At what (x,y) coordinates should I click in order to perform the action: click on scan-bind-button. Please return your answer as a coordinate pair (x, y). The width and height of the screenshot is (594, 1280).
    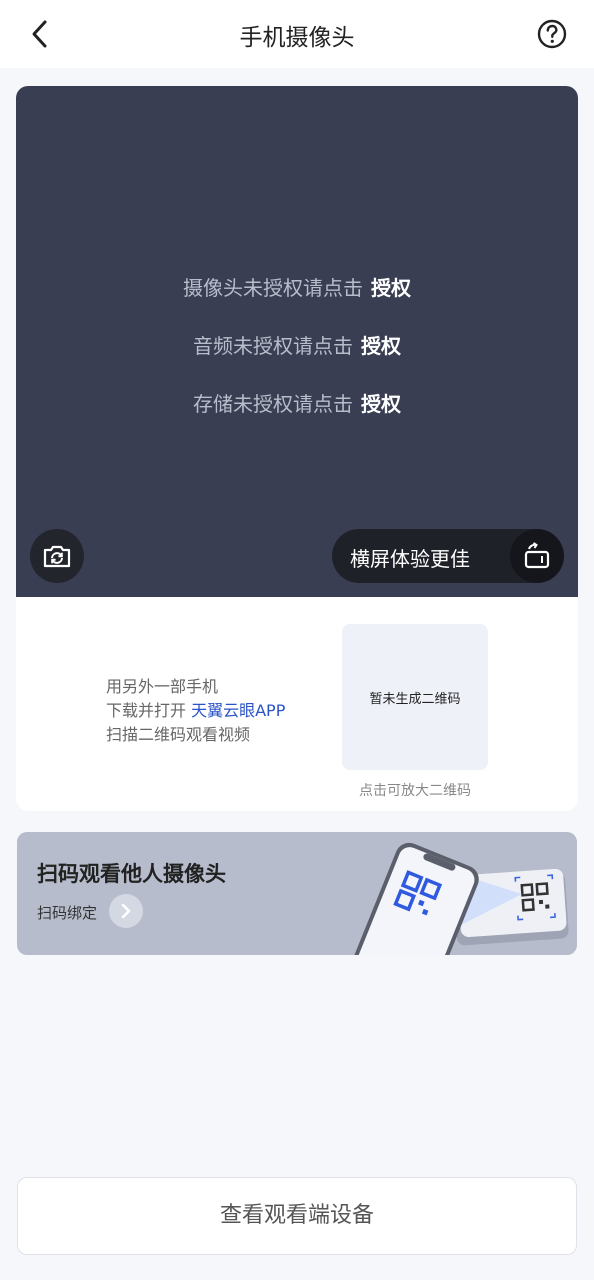
    Looking at the image, I should click on (126, 911).